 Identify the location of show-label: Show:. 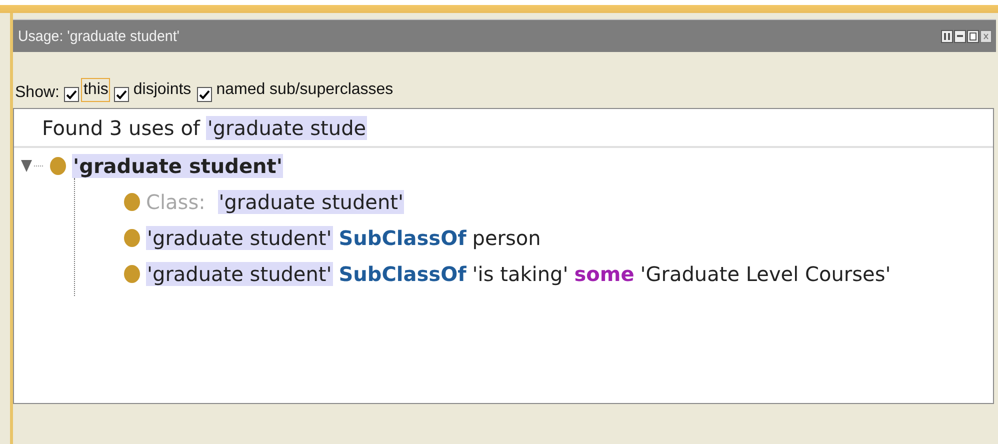
(37, 93).